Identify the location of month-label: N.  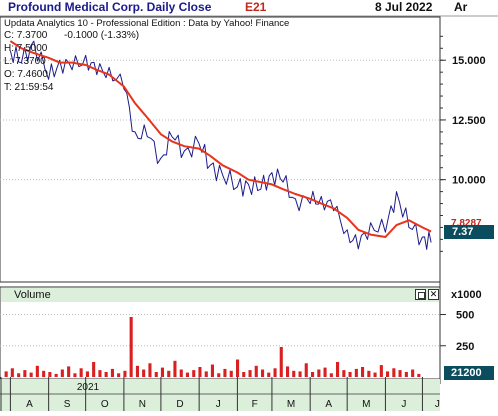
(142, 404).